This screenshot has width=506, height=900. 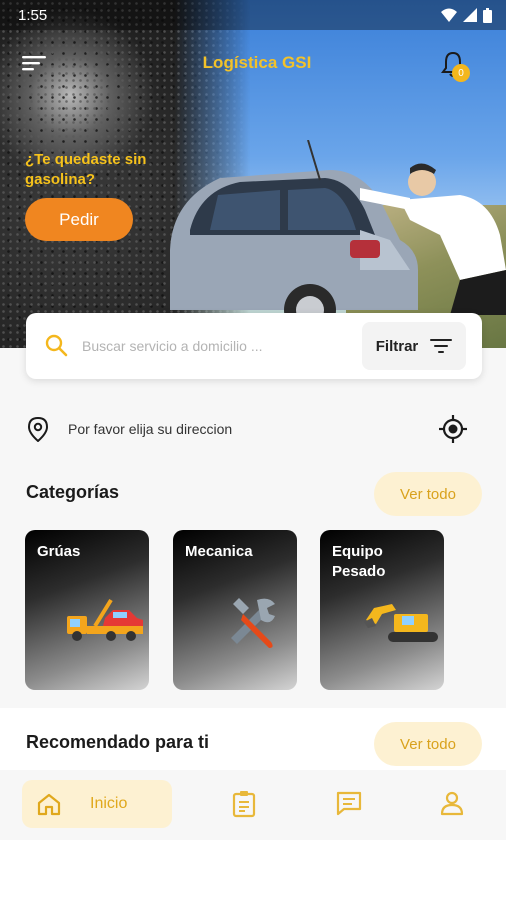 I want to click on notifications-button: 0, so click(x=457, y=67).